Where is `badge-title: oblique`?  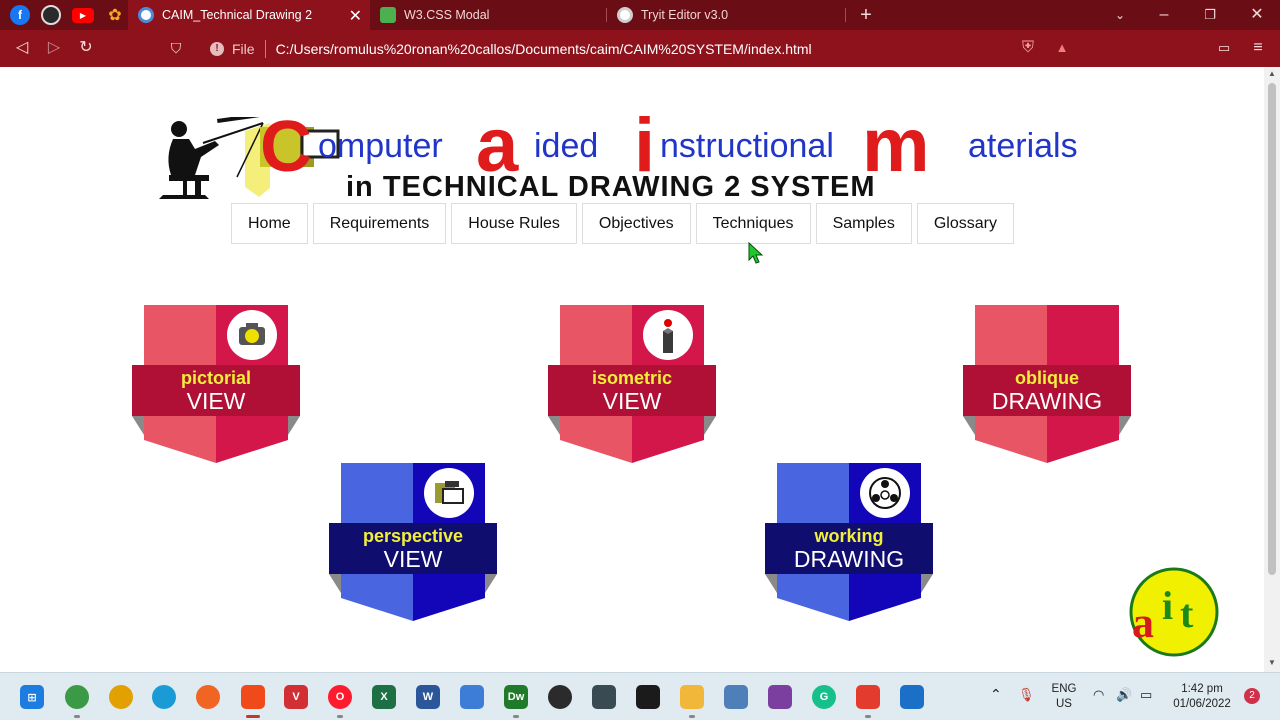 badge-title: oblique is located at coordinates (1047, 378).